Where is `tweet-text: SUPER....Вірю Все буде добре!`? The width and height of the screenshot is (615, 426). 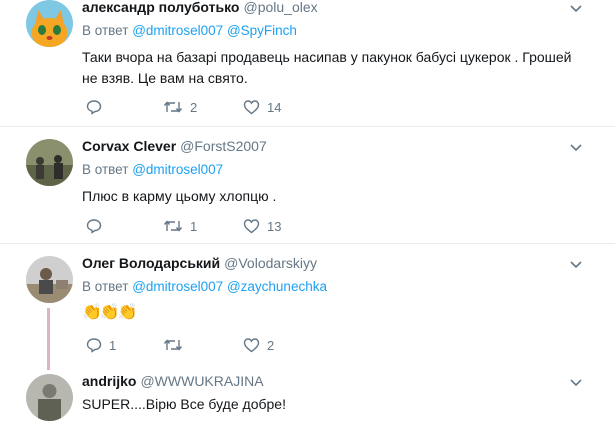
tweet-text: SUPER....Вірю Все буде добре! is located at coordinates (334, 404).